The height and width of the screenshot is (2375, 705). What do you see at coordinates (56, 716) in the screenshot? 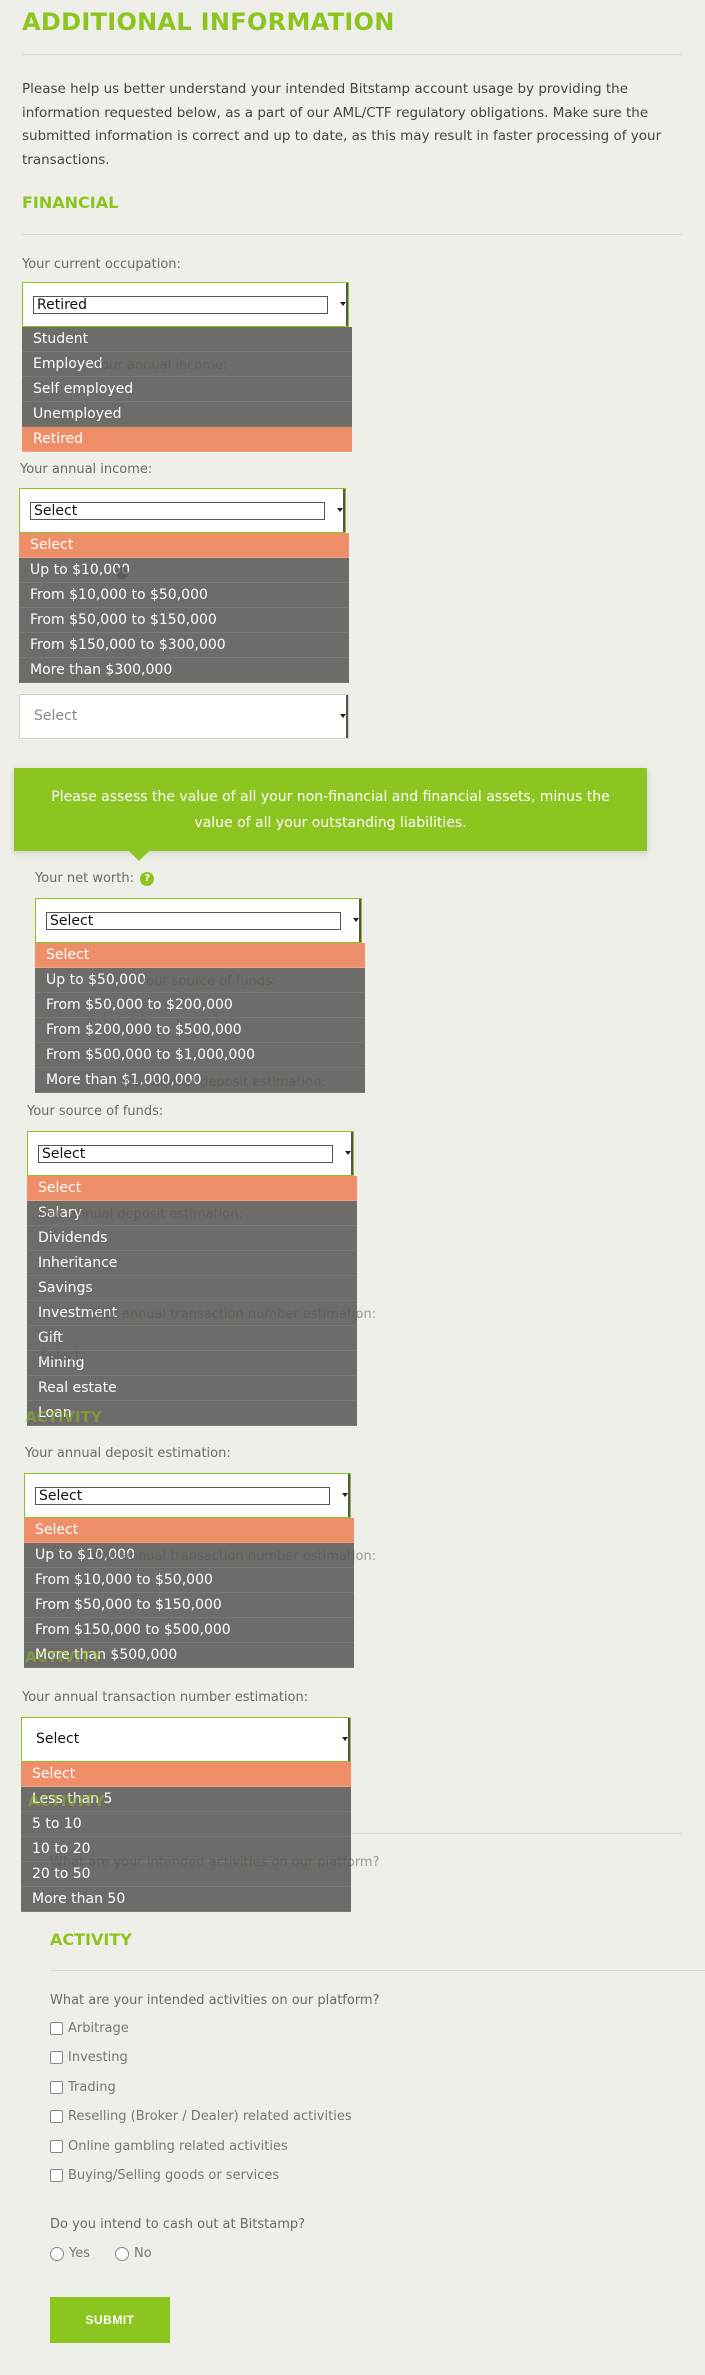
I see `select-value: Select` at bounding box center [56, 716].